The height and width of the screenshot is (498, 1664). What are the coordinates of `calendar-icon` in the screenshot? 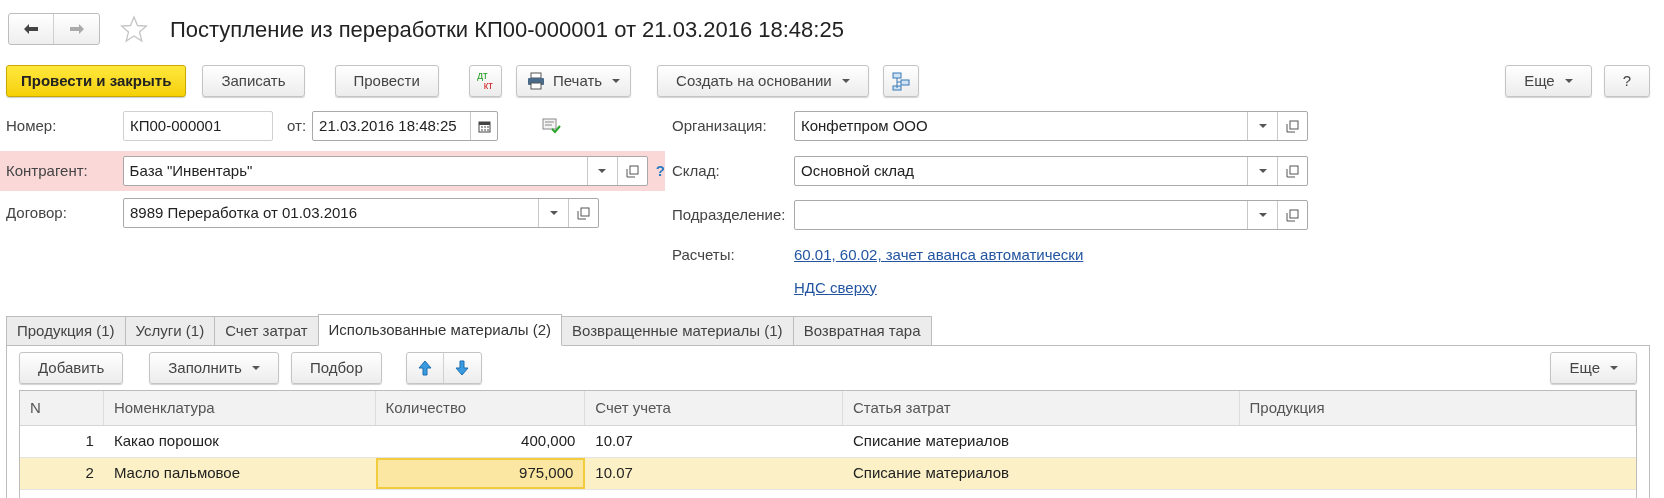 It's located at (484, 126).